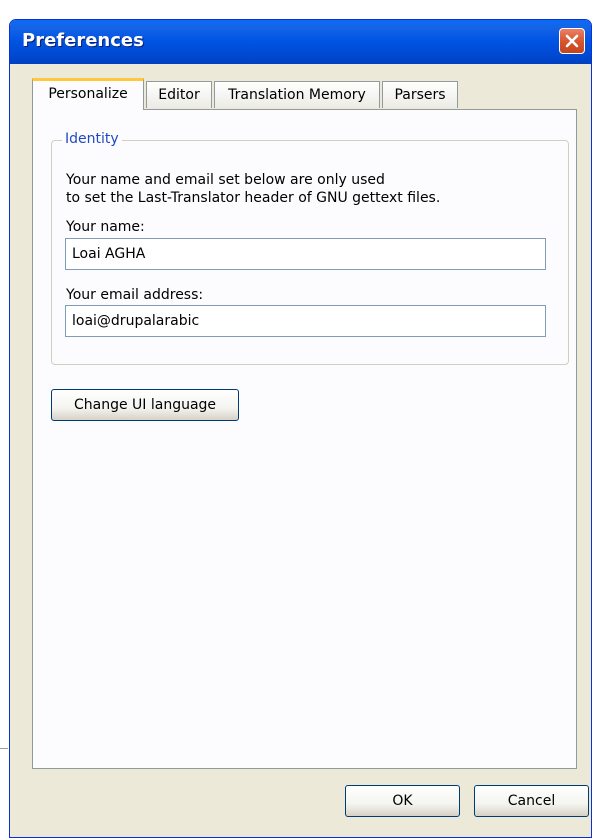 The height and width of the screenshot is (840, 598). Describe the element at coordinates (83, 40) in the screenshot. I see `window-title: Preferences` at that location.